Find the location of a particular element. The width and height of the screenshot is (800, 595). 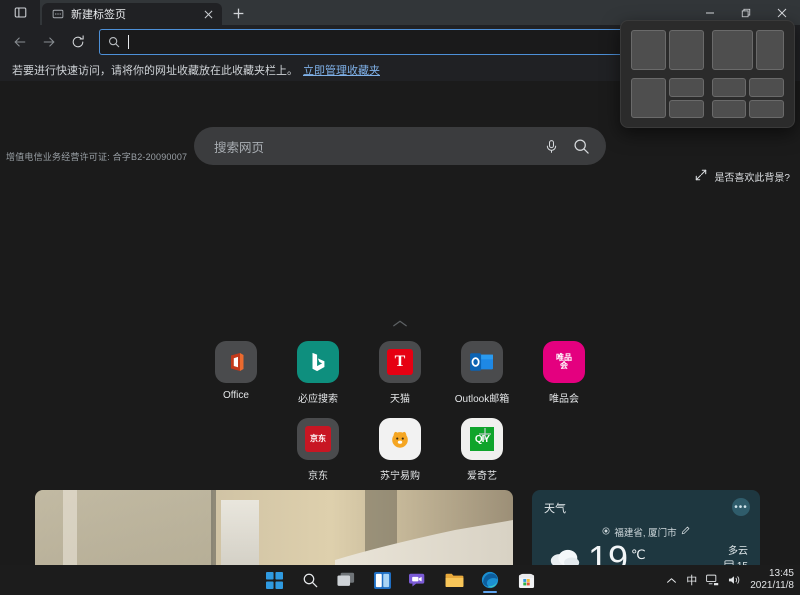

weather-current: 19 ℃ 多云 15 is located at coordinates (646, 553).